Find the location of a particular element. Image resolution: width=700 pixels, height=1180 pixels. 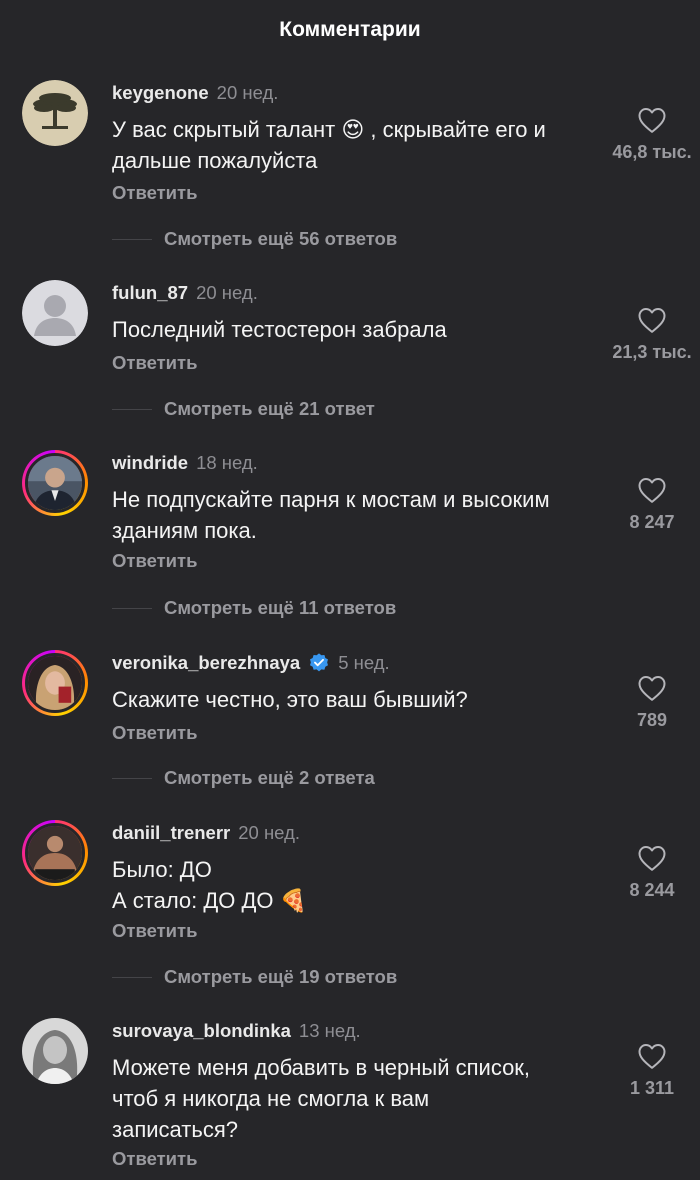

username: daniil_trenerr is located at coordinates (171, 833).